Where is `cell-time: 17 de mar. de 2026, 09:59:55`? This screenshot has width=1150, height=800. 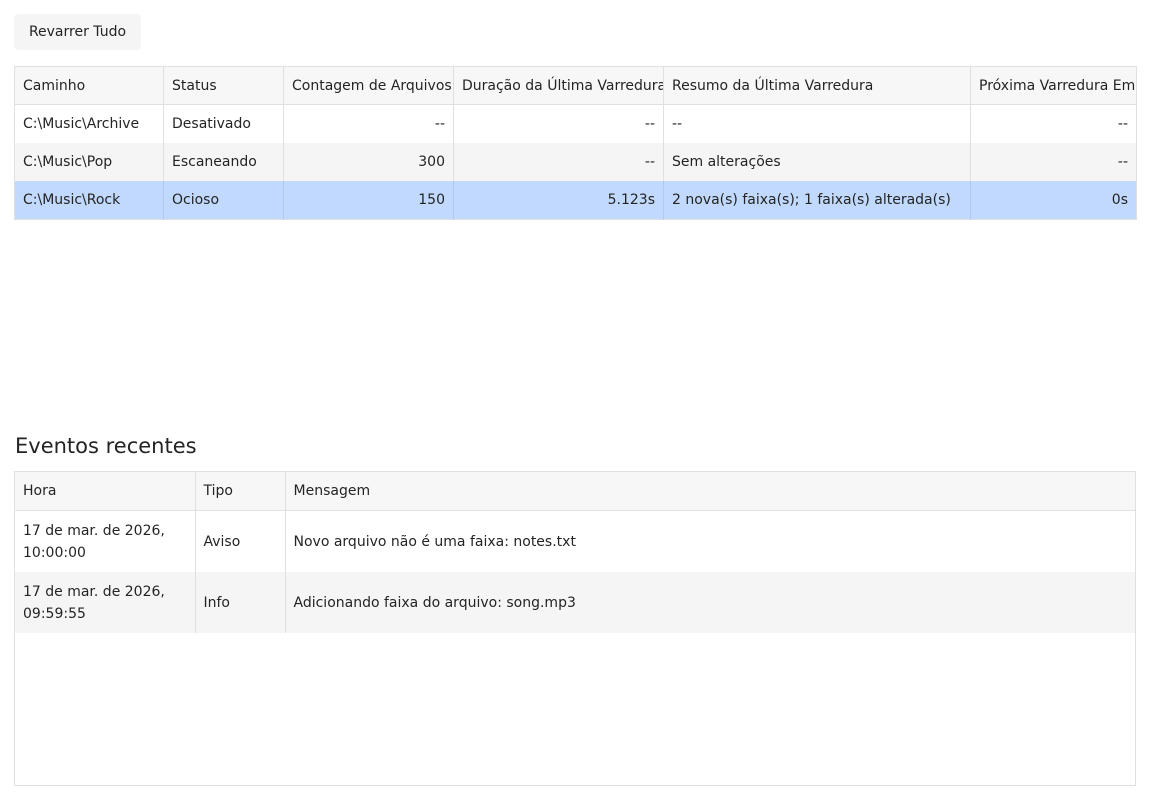 cell-time: 17 de mar. de 2026, 09:59:55 is located at coordinates (105, 602).